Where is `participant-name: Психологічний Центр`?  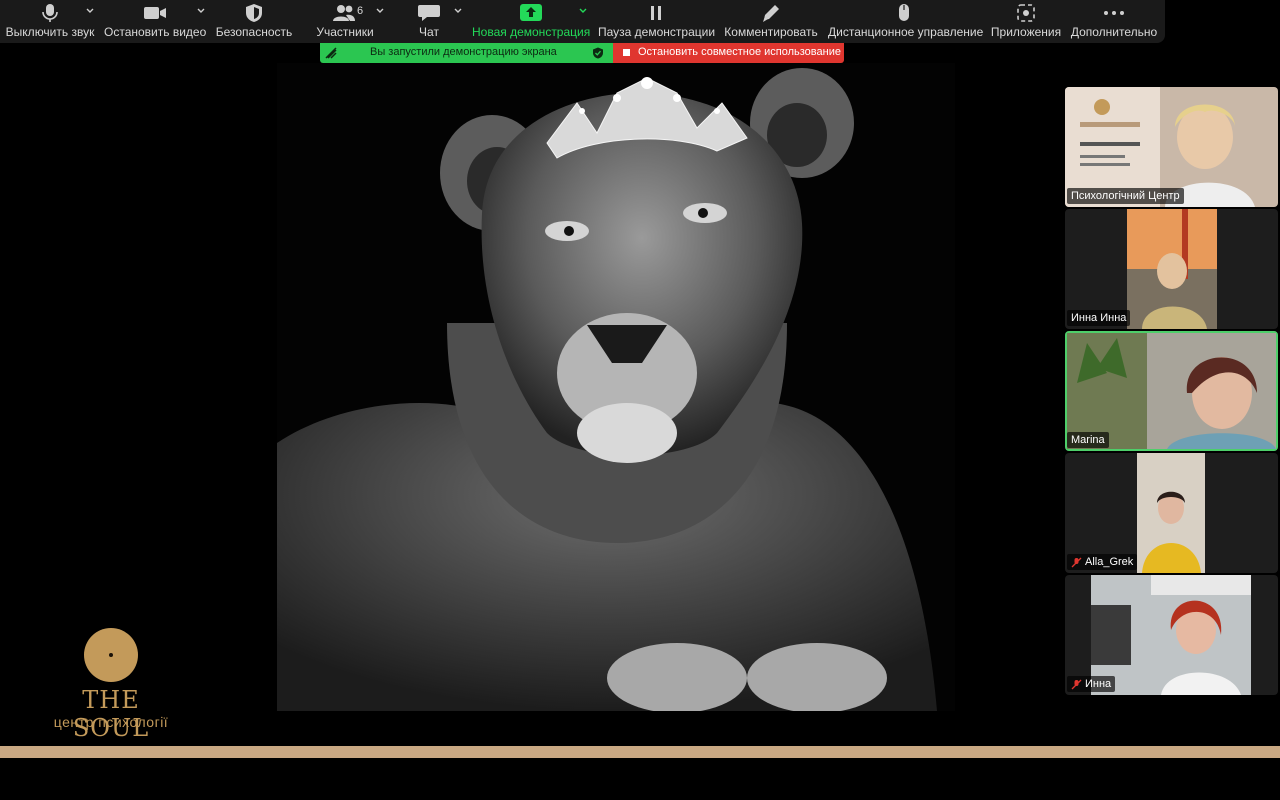 participant-name: Психологічний Центр is located at coordinates (1125, 196).